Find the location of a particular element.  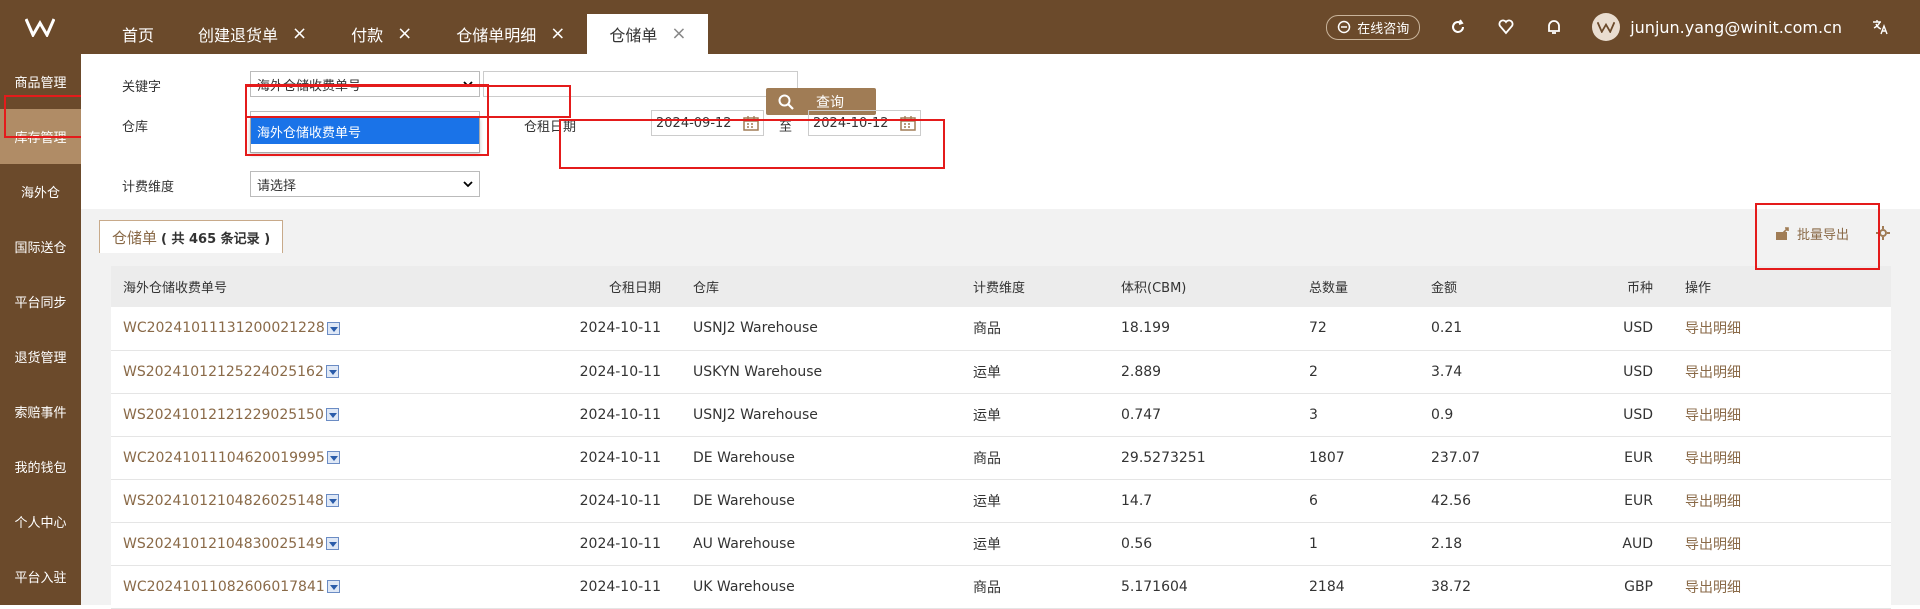

tab-home: 首页 is located at coordinates (138, 34).